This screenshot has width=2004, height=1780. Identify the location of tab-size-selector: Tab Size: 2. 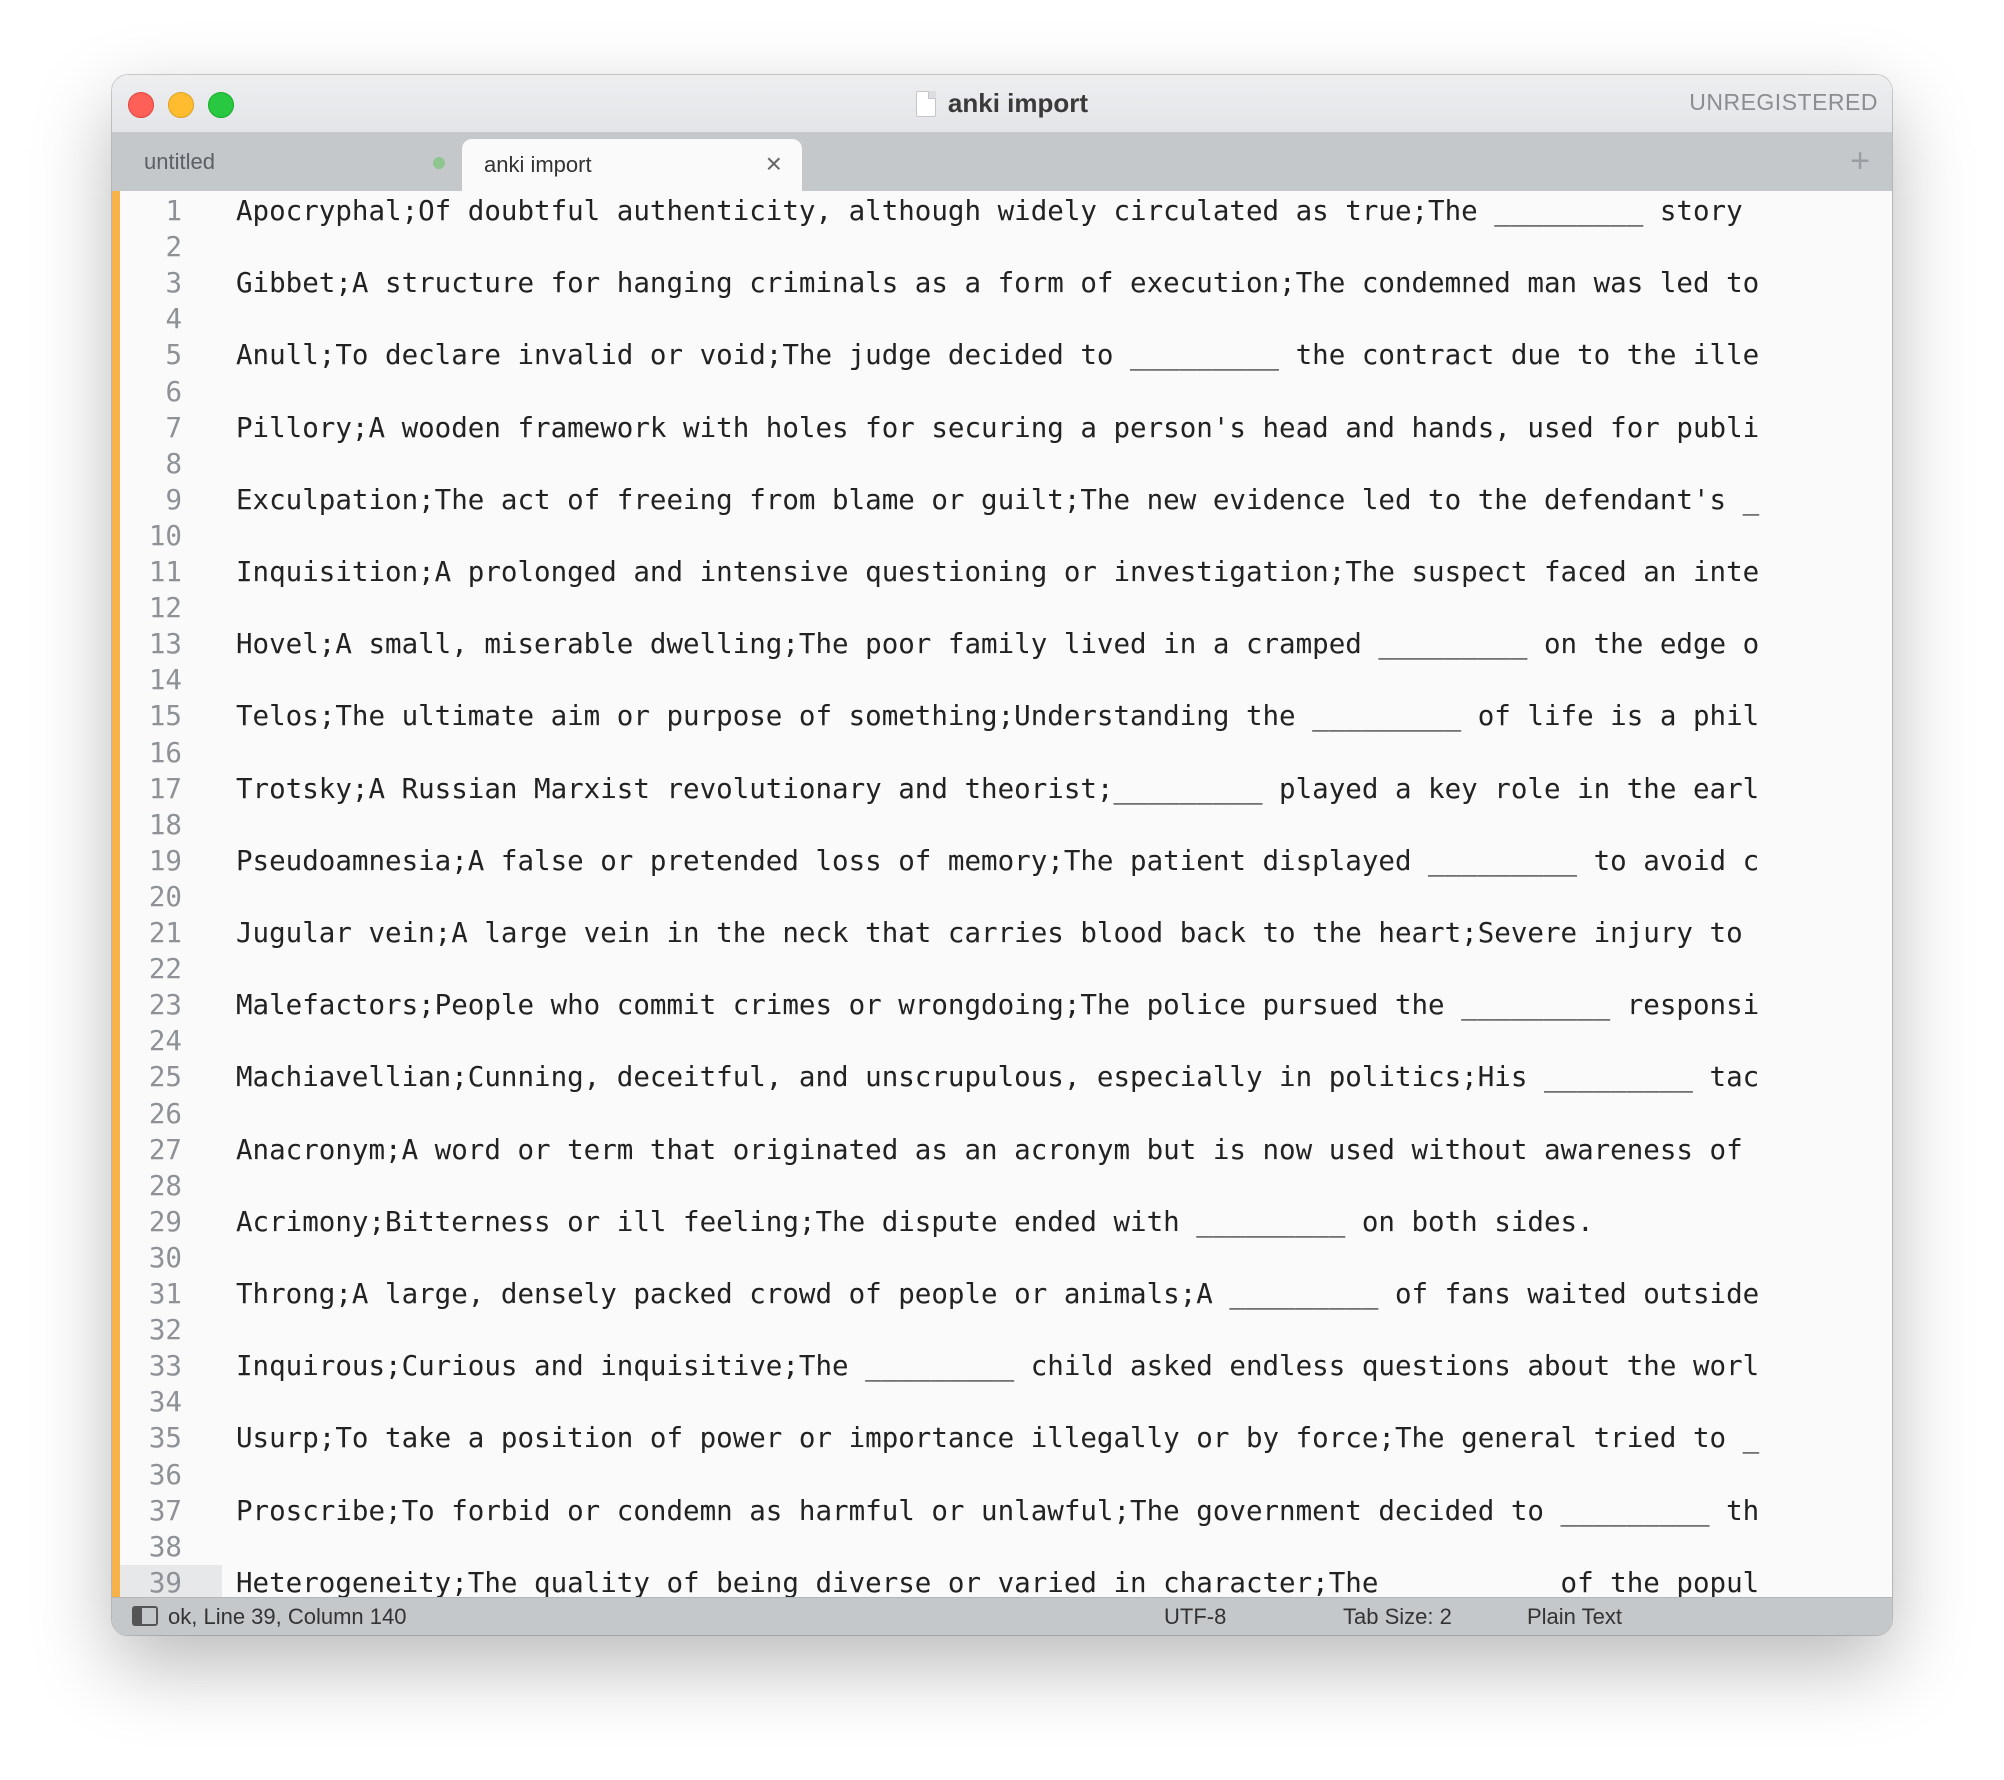
(1397, 1617).